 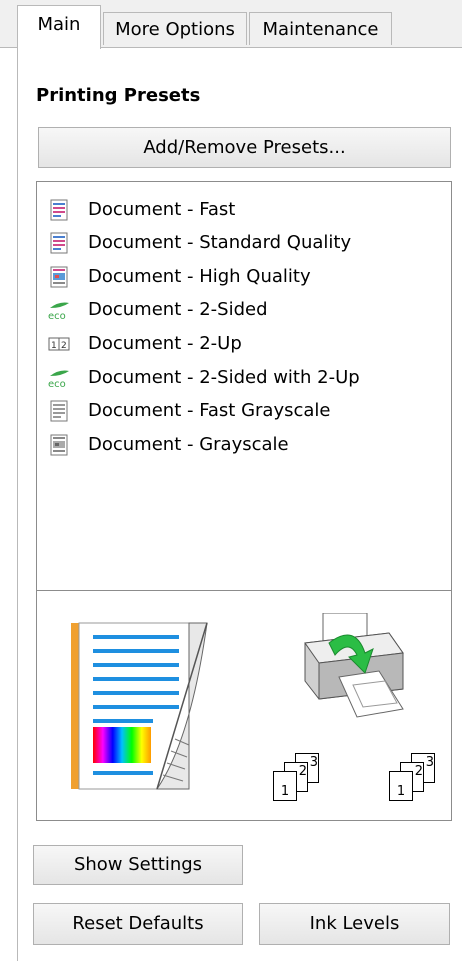 I want to click on preset-item-document-fast-grayscale: Document - Fast Grayscale, so click(x=245, y=411).